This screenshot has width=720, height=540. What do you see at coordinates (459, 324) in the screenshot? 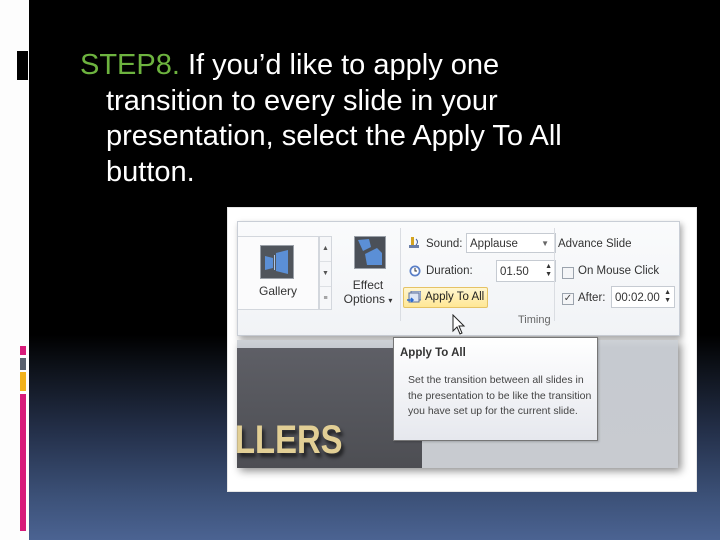
I see `mouse-cursor-icon` at bounding box center [459, 324].